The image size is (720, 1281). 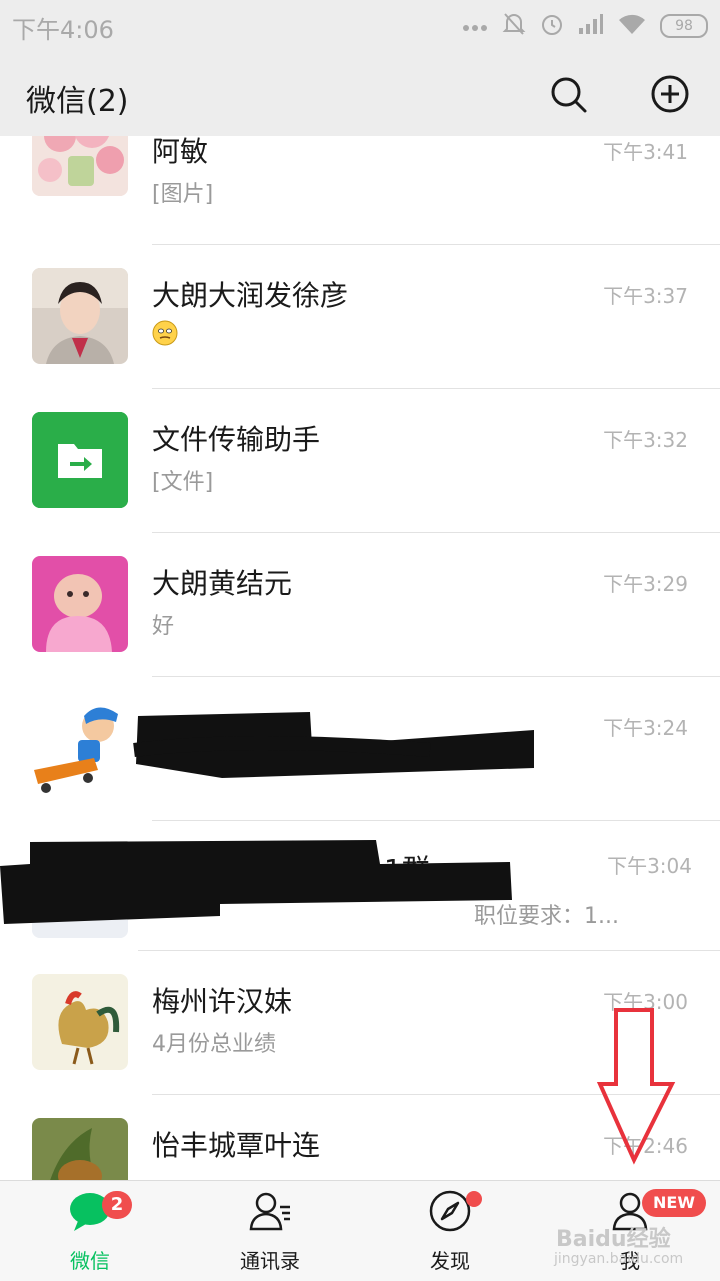 What do you see at coordinates (360, 94) in the screenshot?
I see `app-header: 微信(2)` at bounding box center [360, 94].